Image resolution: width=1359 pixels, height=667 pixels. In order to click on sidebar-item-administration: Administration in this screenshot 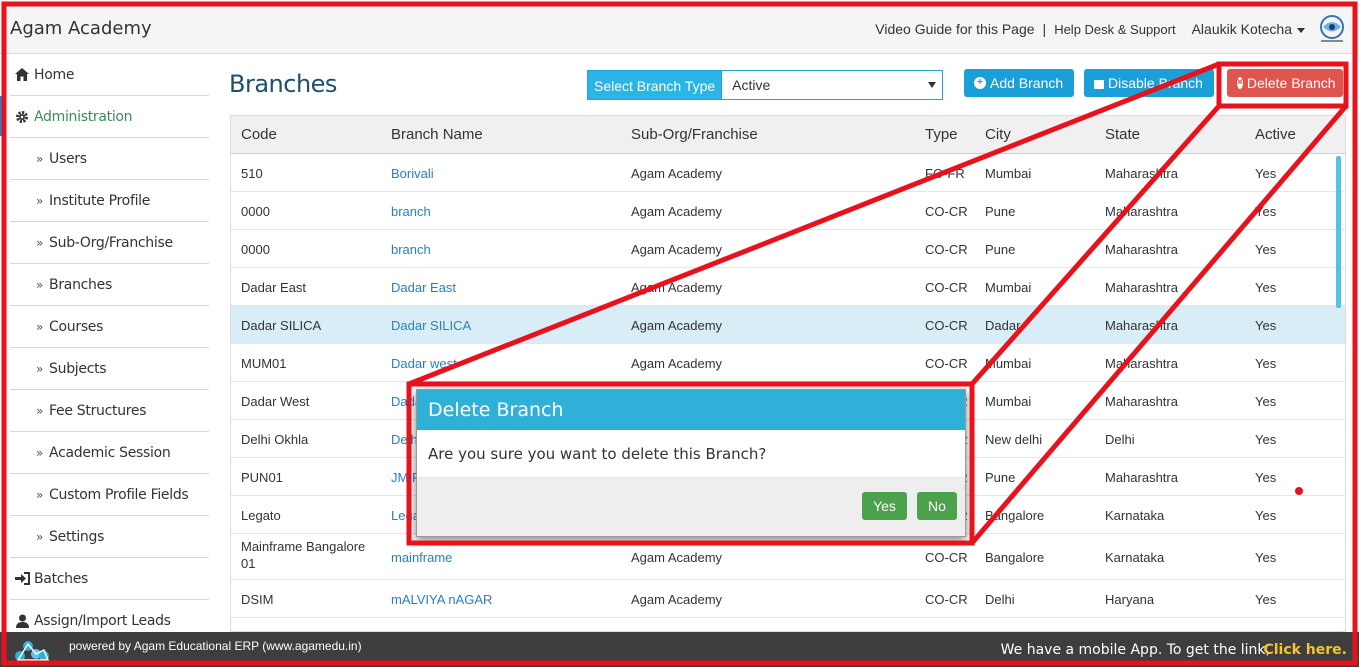, I will do `click(109, 117)`.